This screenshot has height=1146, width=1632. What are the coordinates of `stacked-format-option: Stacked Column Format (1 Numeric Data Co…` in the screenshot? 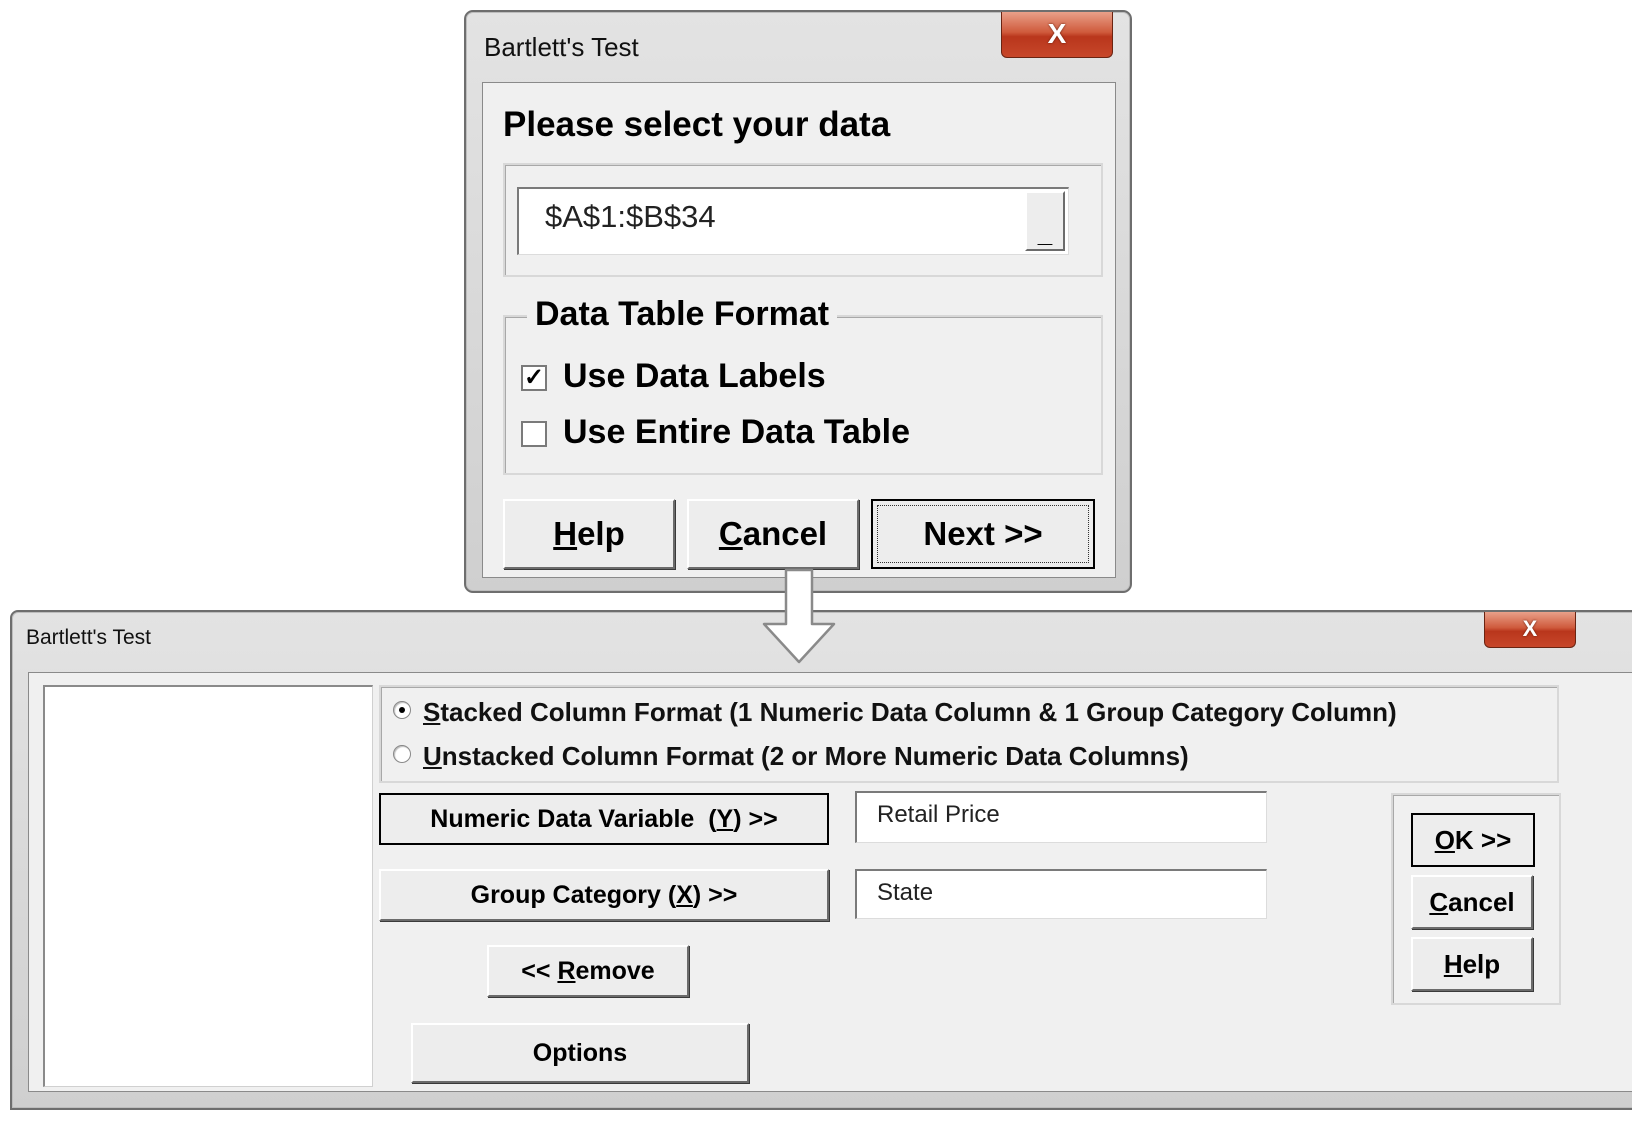 It's located at (966, 715).